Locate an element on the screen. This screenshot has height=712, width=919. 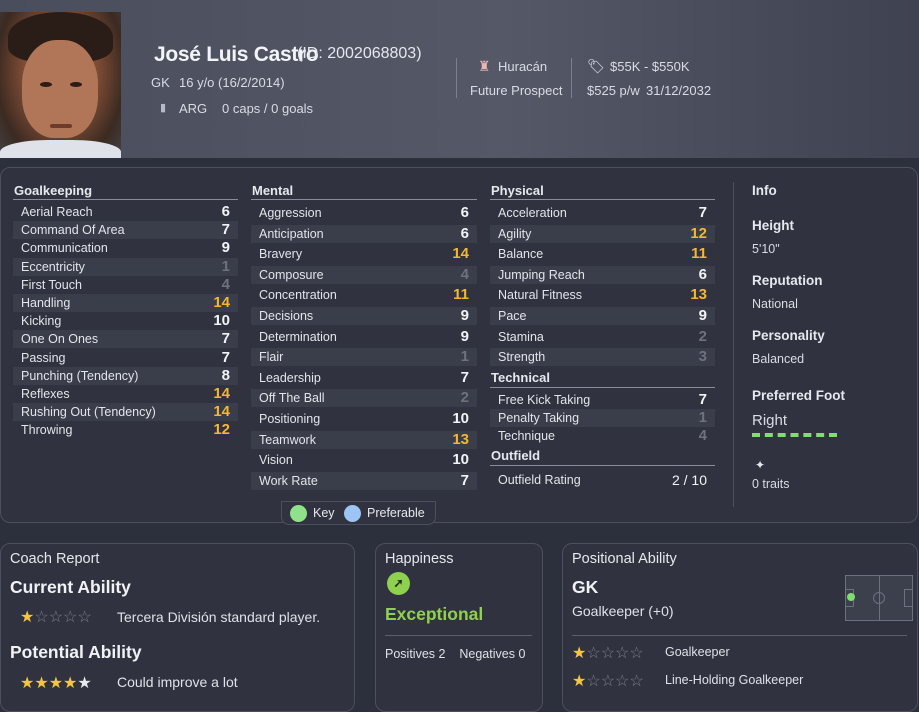
attribute-value: 6 is located at coordinates (702, 274).